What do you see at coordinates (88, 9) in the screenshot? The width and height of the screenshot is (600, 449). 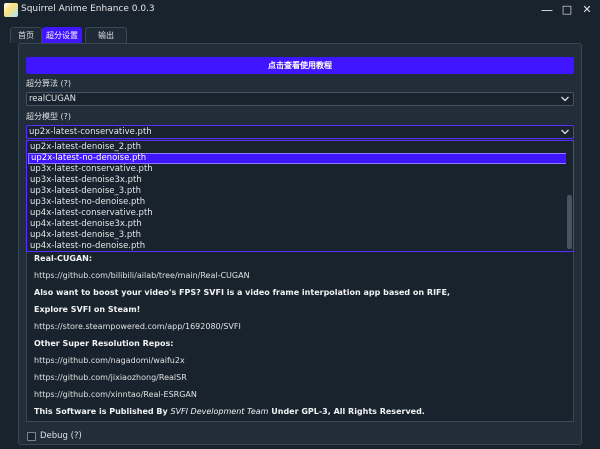 I see `window-title: Squirrel Anime Enhance 0.0.3` at bounding box center [88, 9].